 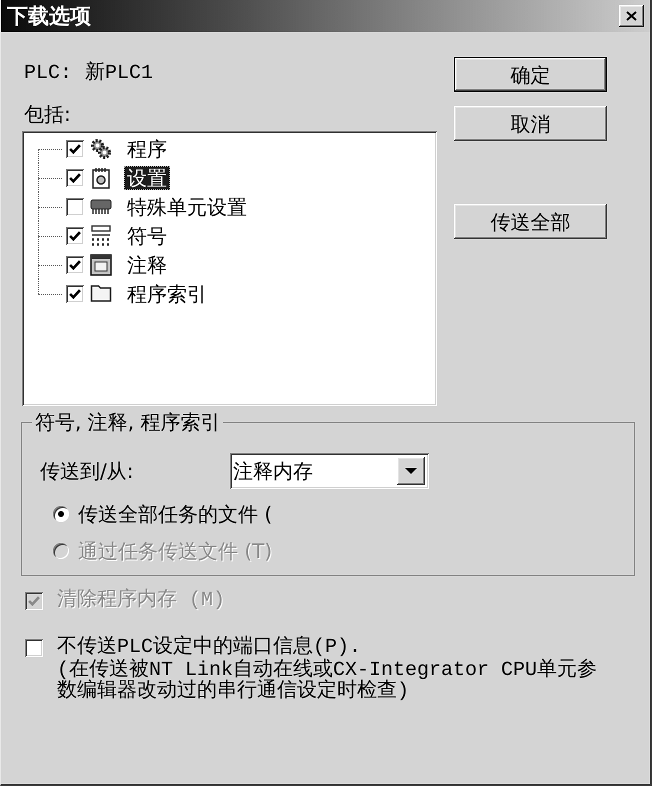 I want to click on memory-dropdown: 注释内存, so click(x=329, y=471).